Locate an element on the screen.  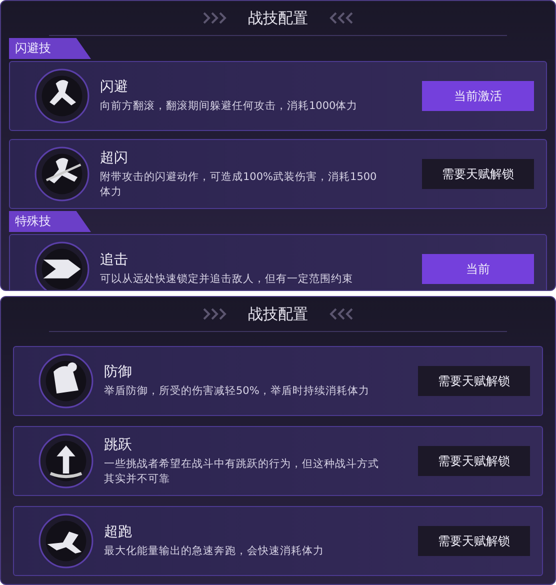
skill-description: 附带攻击的闪避动作，可造成100%武装伤害，消耗1500体力 is located at coordinates (239, 184).